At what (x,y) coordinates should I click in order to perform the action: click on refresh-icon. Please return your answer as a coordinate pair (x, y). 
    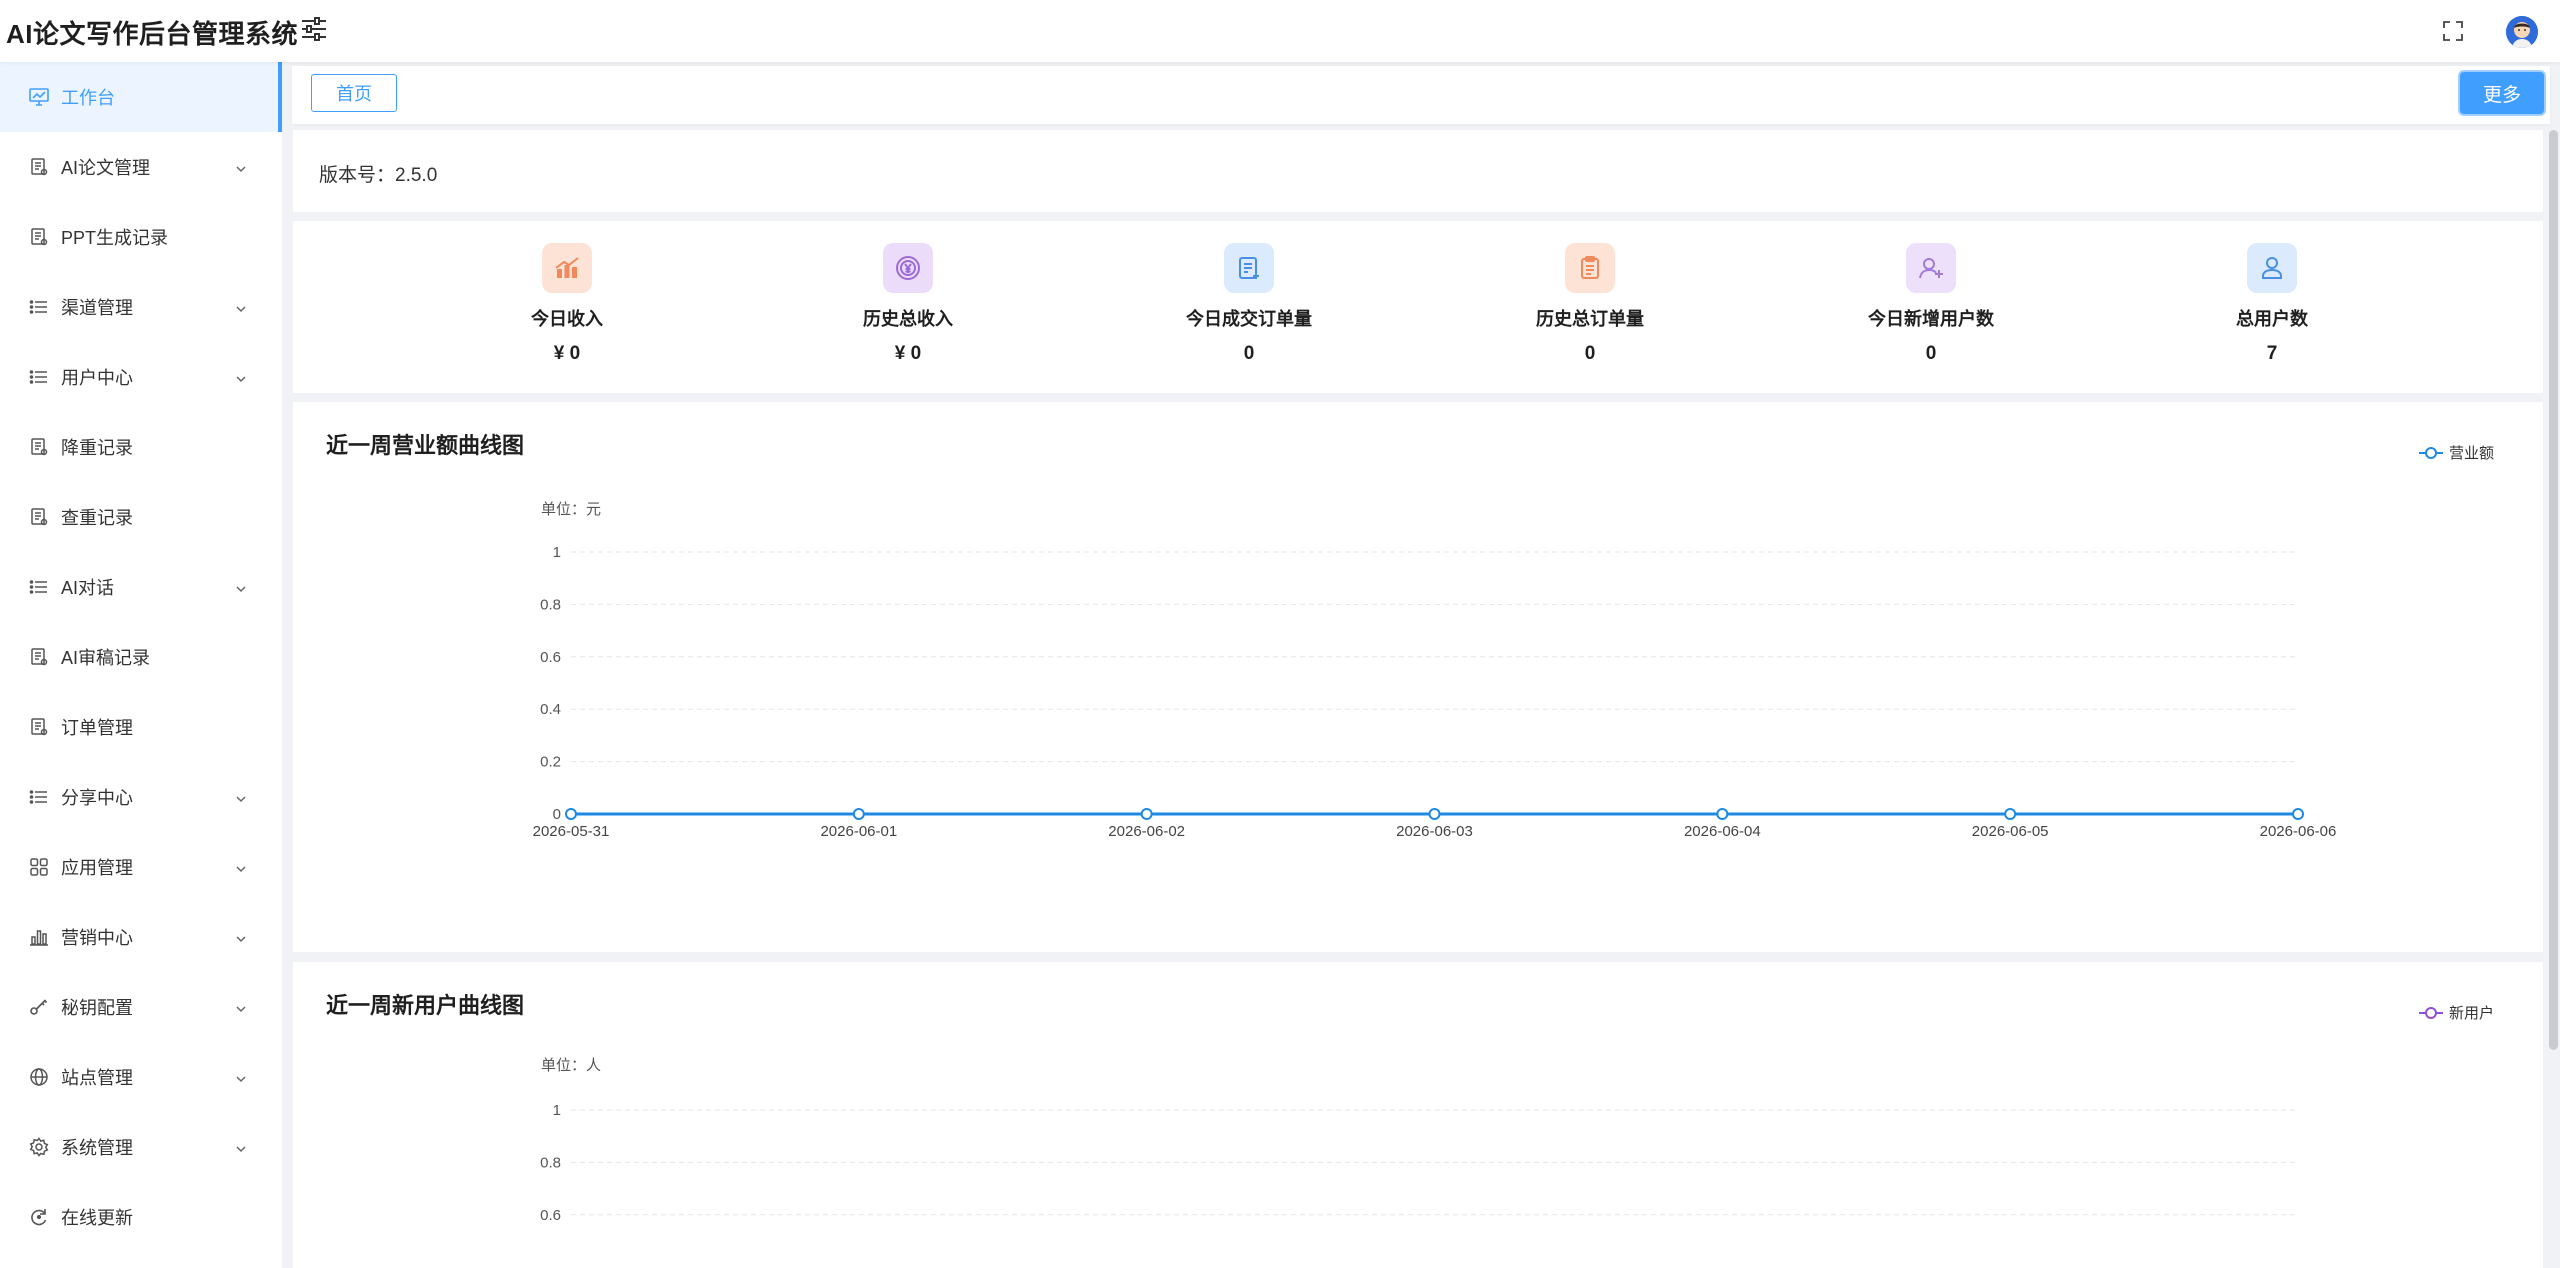
    Looking at the image, I should click on (39, 1217).